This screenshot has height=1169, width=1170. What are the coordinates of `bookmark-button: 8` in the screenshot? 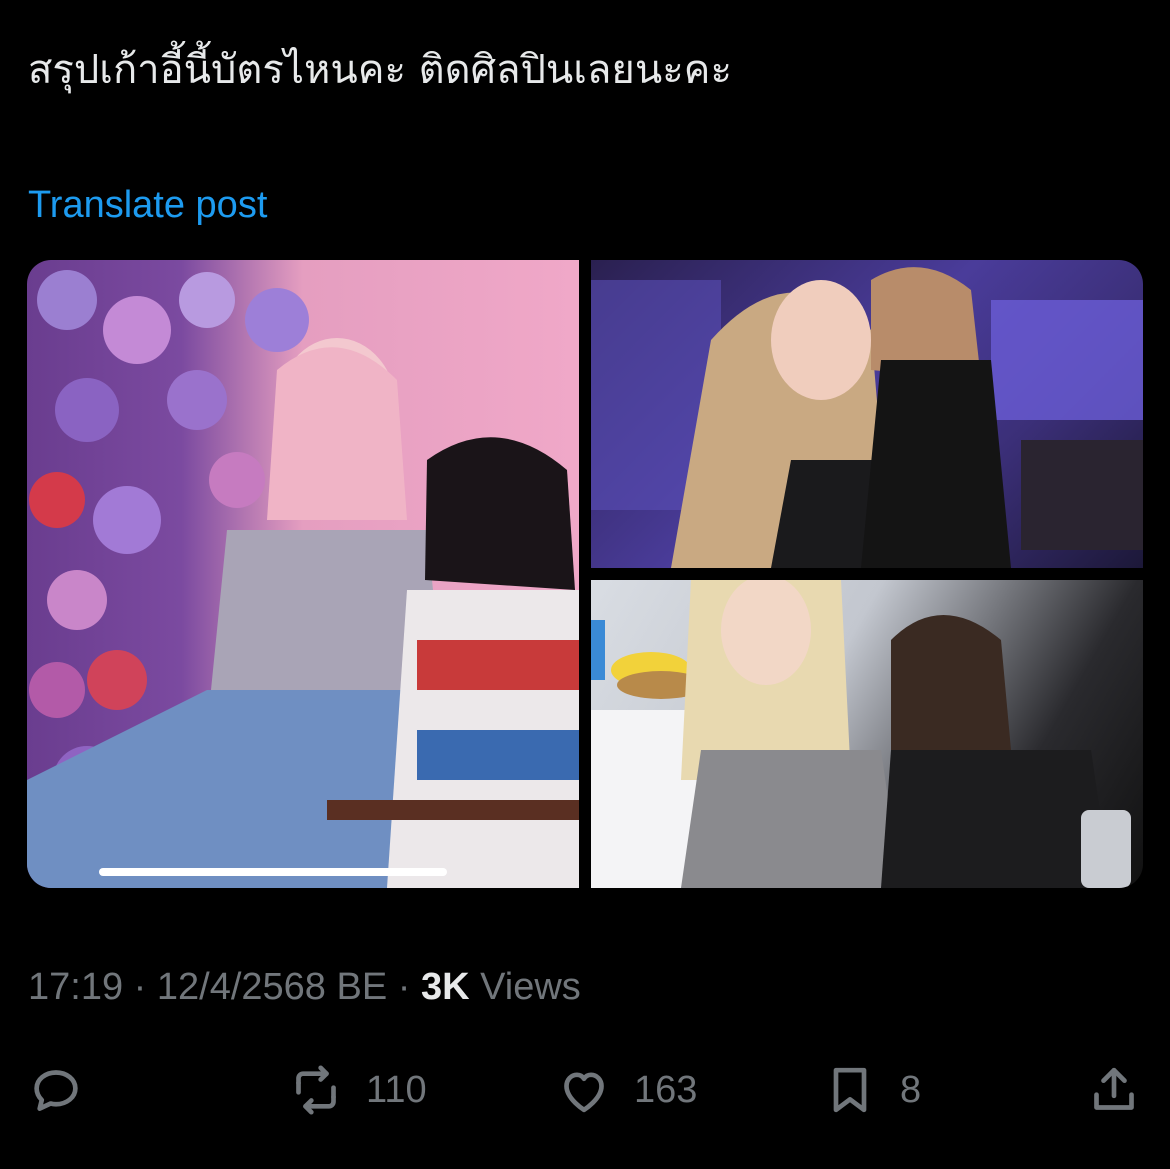 It's located at (871, 1090).